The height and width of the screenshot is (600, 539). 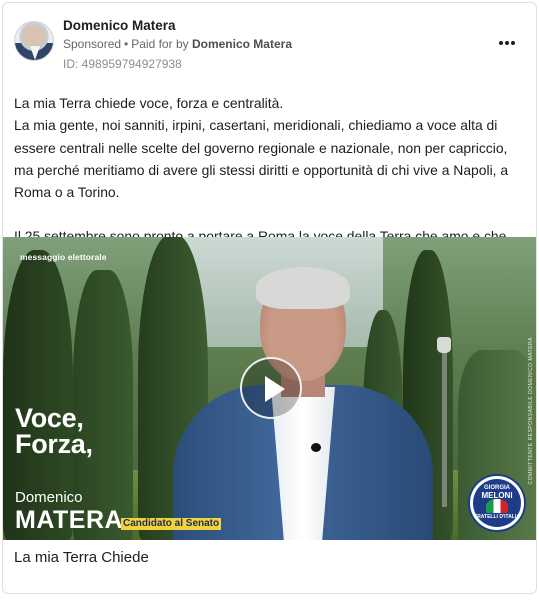 I want to click on profile-avatar, so click(x=34, y=41).